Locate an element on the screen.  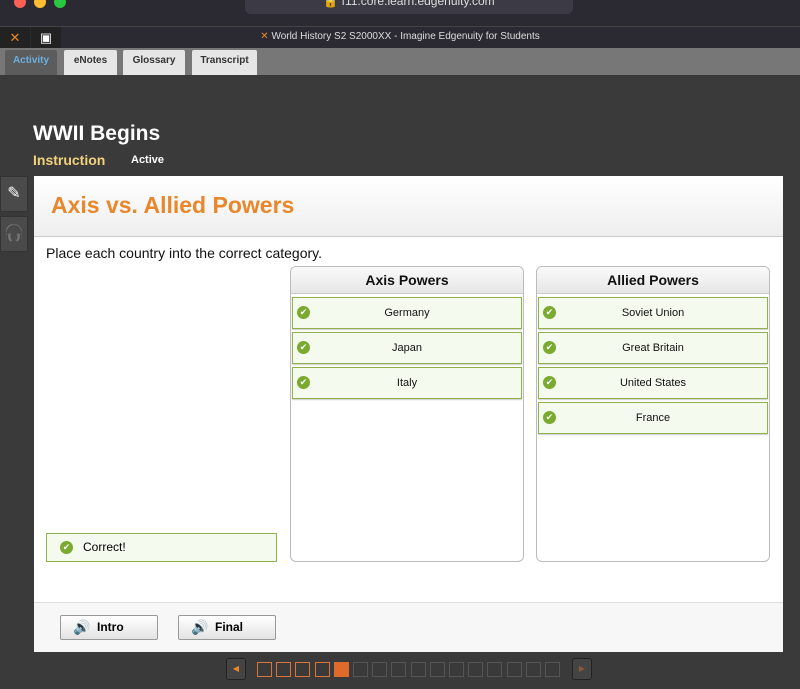
list-item: ✔ United States is located at coordinates (653, 383).